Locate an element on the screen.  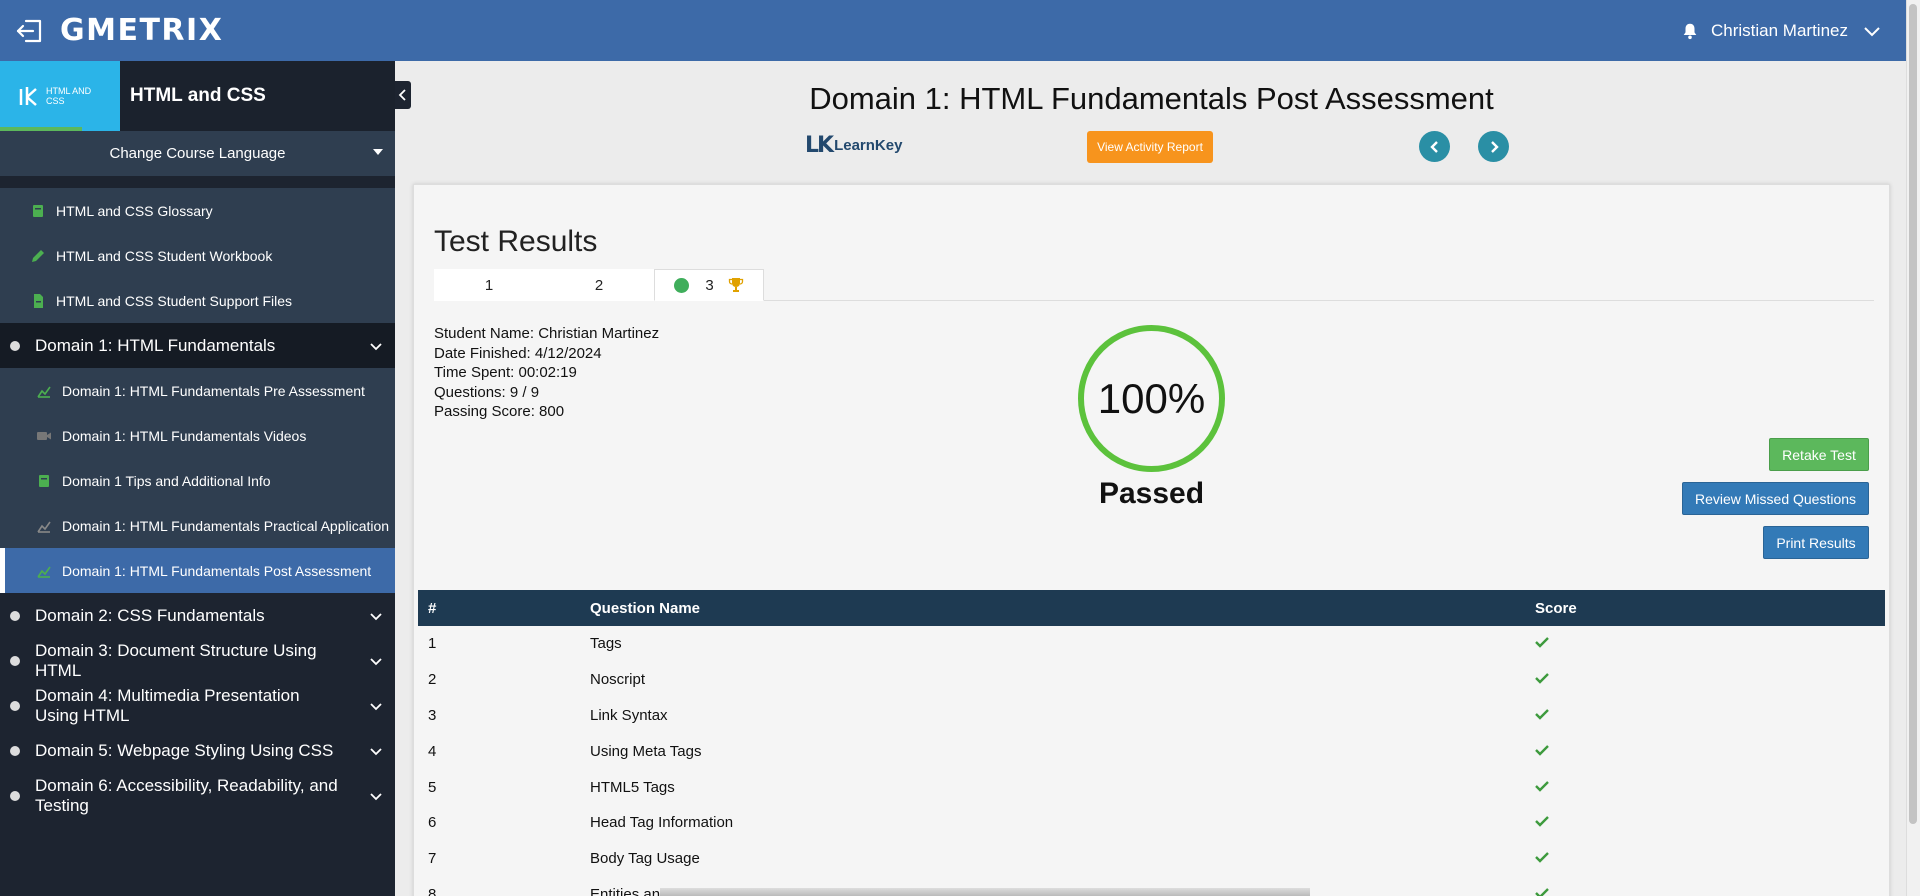
tab-label: 1 is located at coordinates (489, 285).